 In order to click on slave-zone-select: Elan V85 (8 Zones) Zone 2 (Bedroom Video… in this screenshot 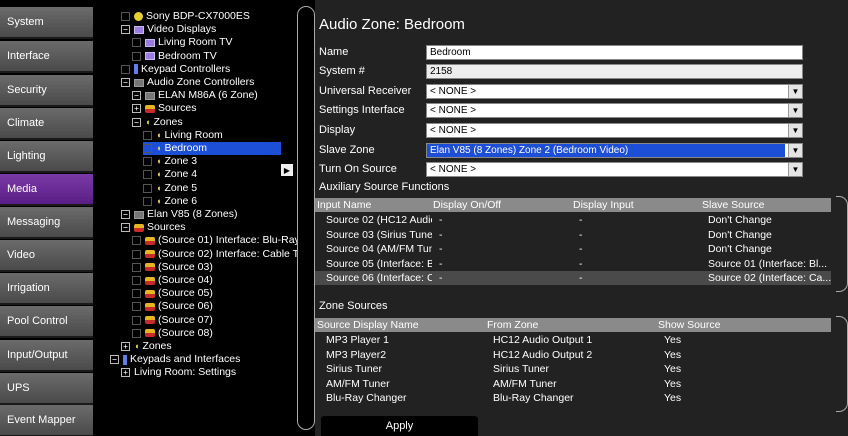, I will do `click(614, 150)`.